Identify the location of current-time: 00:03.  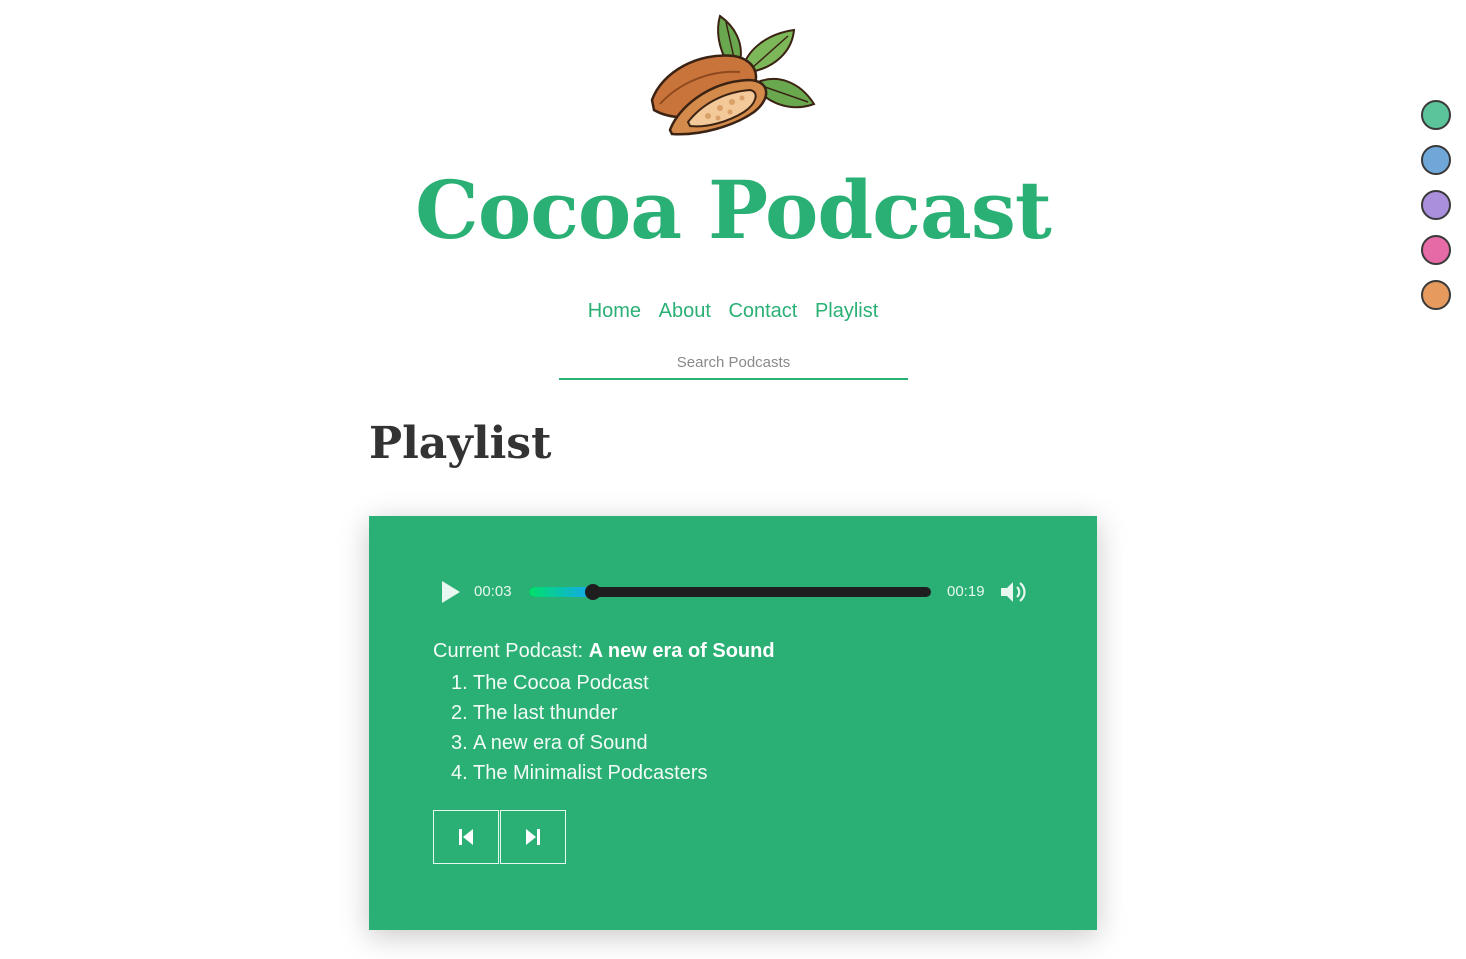
(493, 591).